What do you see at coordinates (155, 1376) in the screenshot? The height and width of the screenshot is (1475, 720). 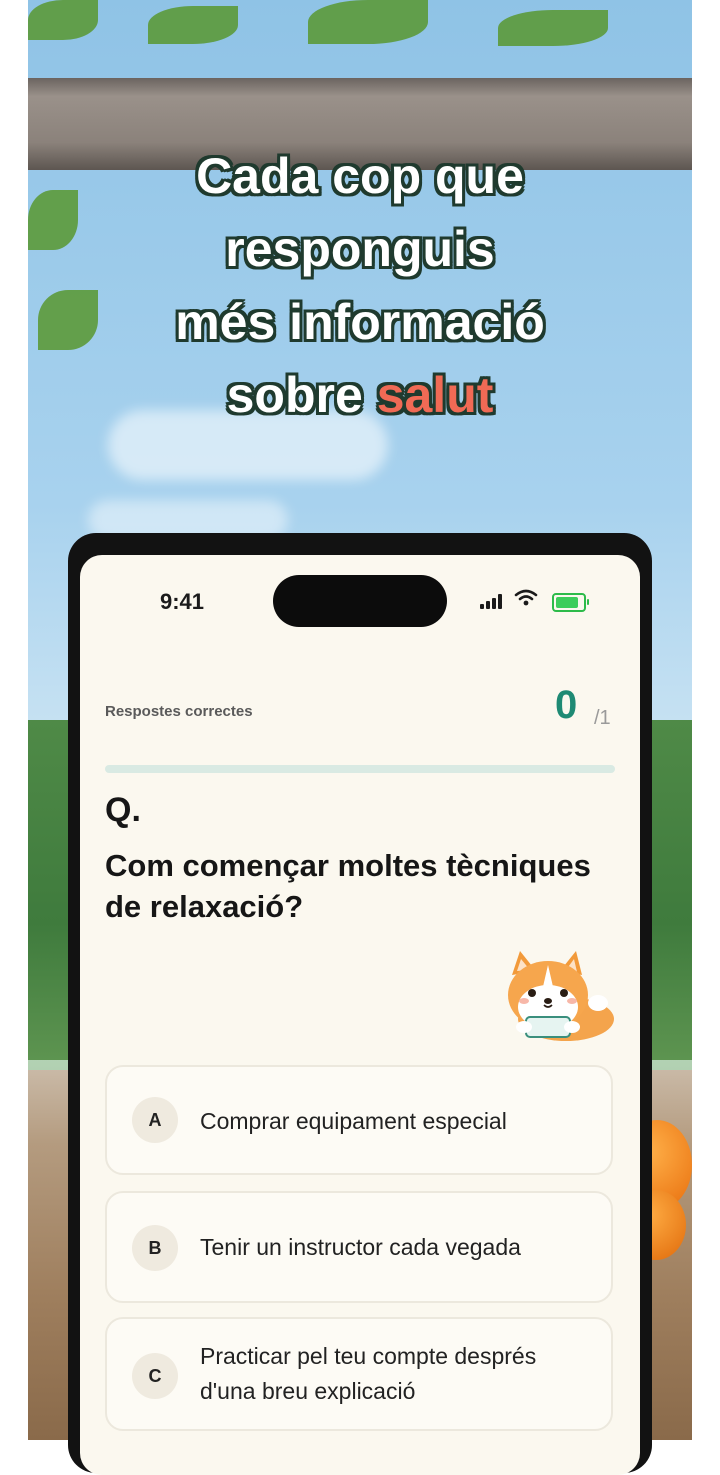 I see `option-letter-badge: C` at bounding box center [155, 1376].